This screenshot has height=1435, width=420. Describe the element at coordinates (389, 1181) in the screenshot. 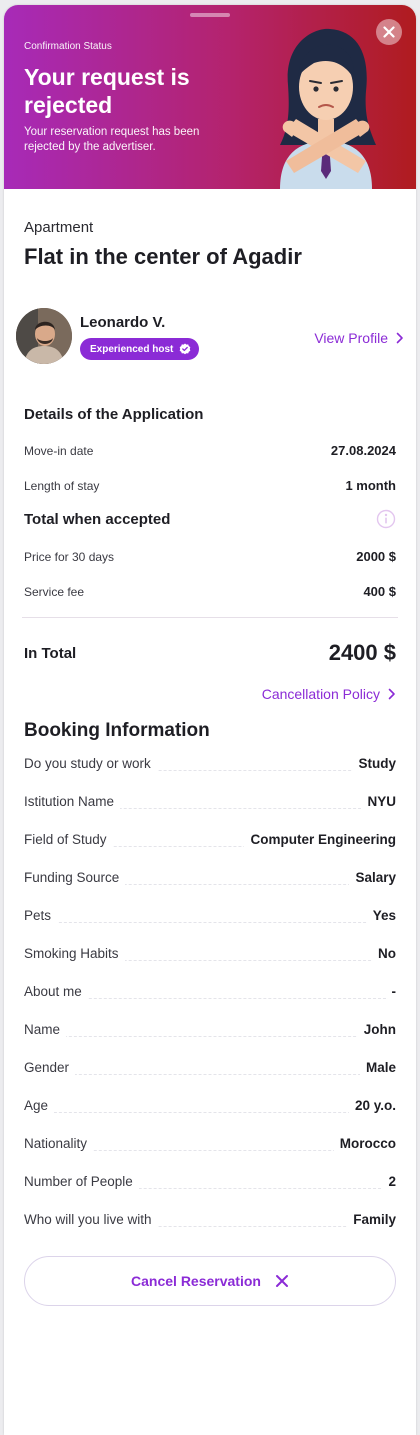

I see `booking-row-value: 2` at that location.